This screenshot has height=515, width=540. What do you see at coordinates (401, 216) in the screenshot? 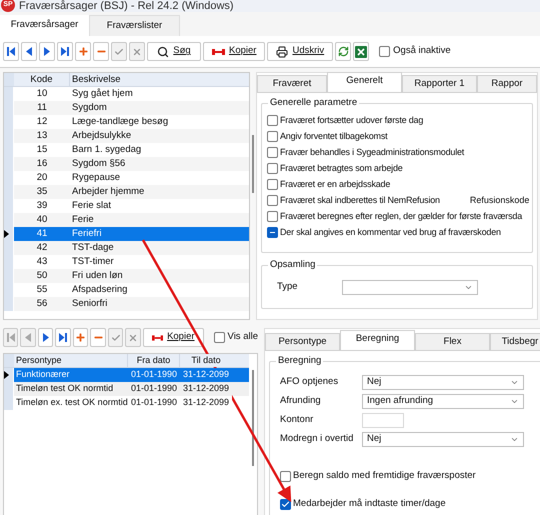
I see `checkbox-label: Fraværet beregnes efter reglen, der gælder for første fraværsda` at bounding box center [401, 216].